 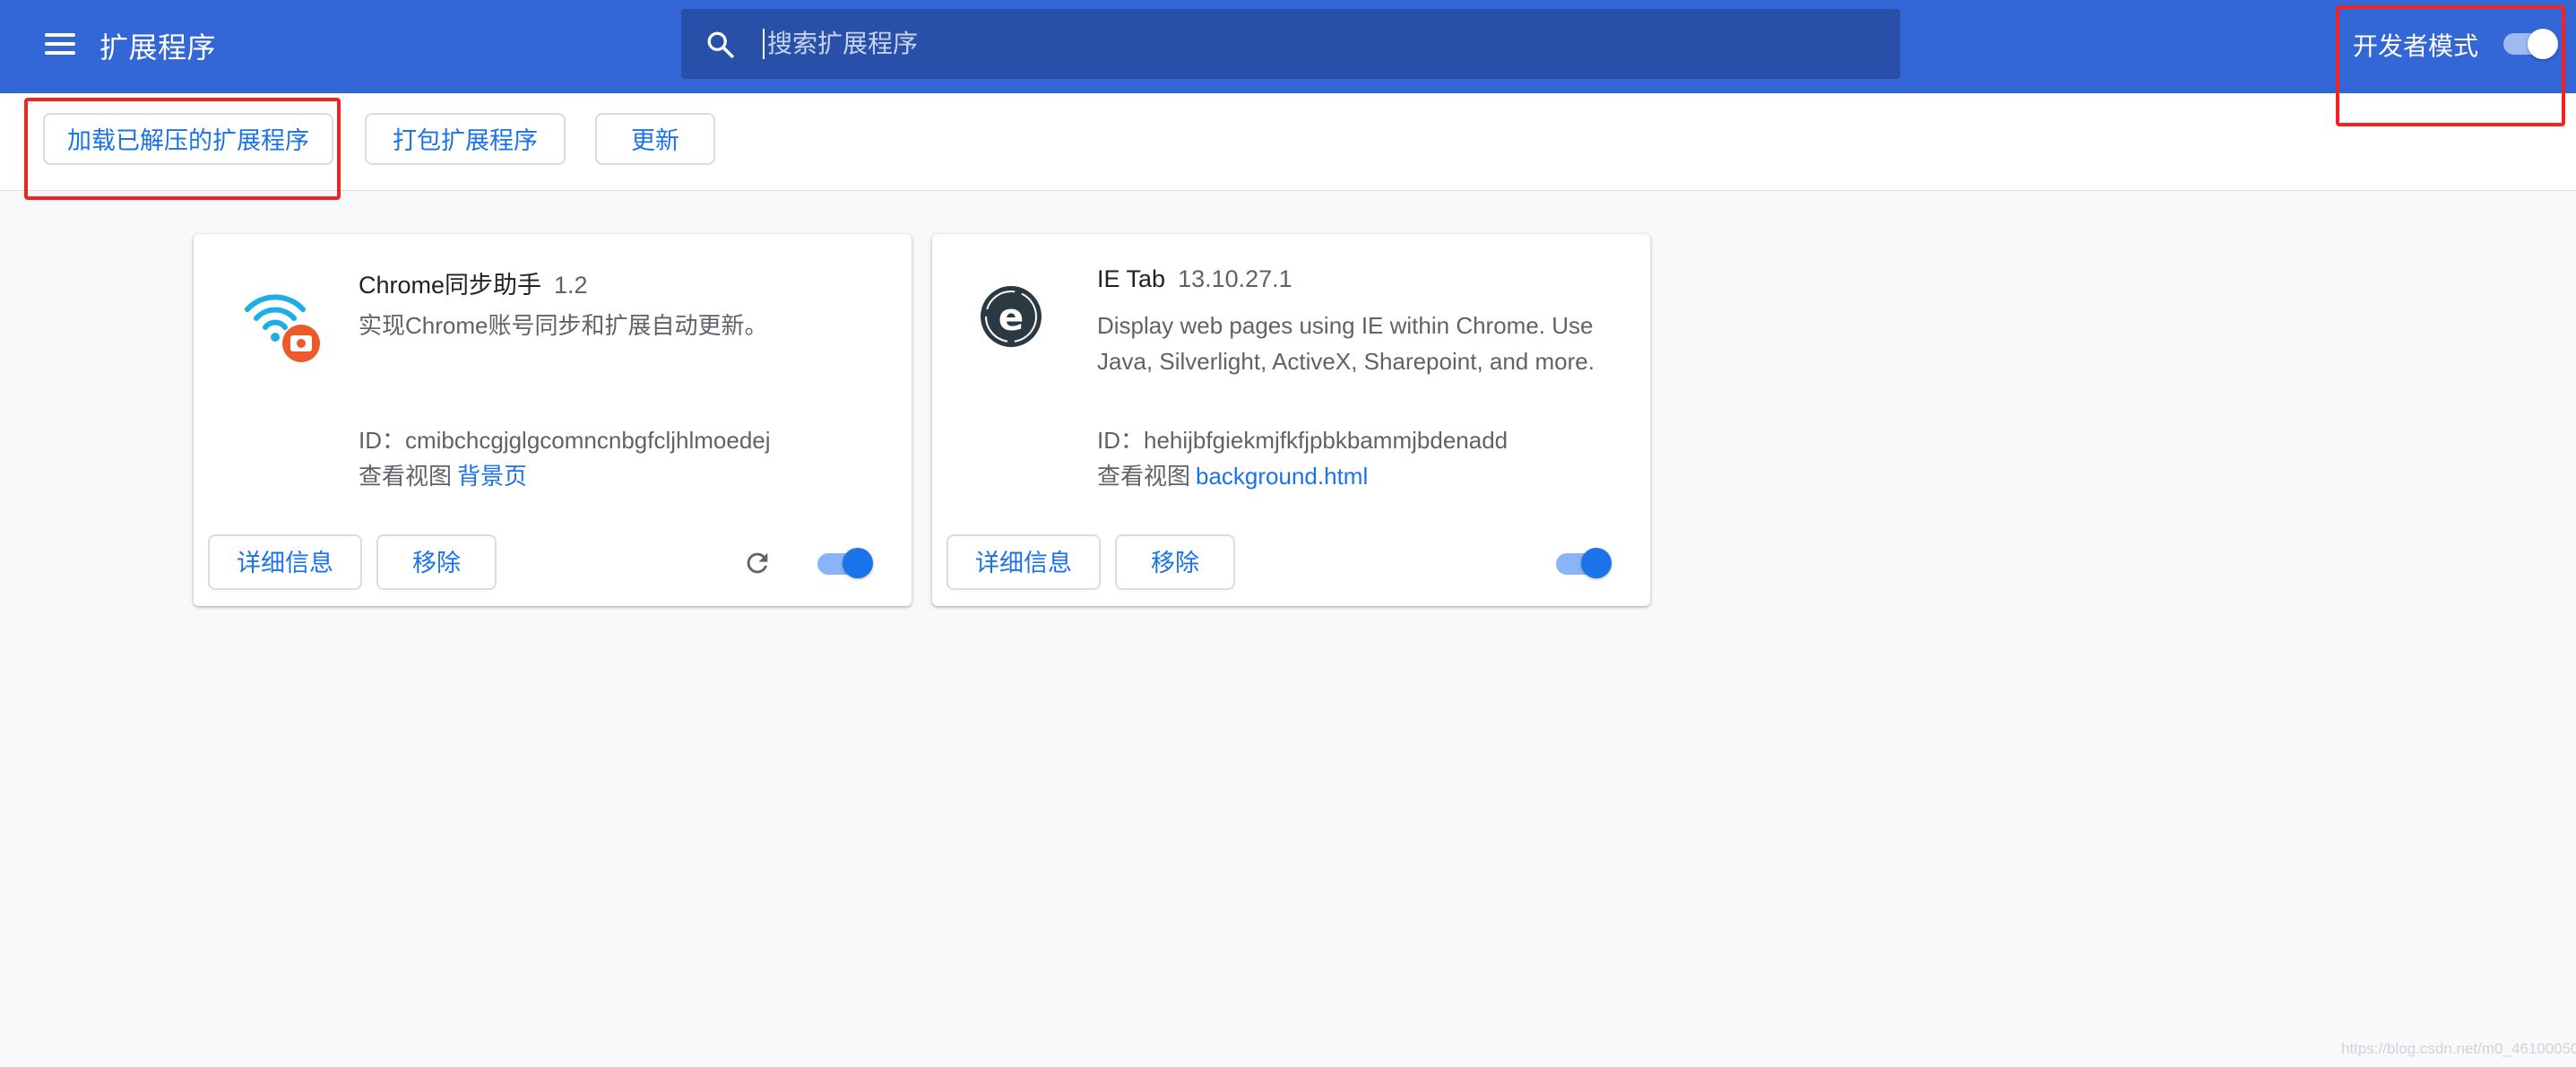 I want to click on search-input, so click(x=1305, y=44).